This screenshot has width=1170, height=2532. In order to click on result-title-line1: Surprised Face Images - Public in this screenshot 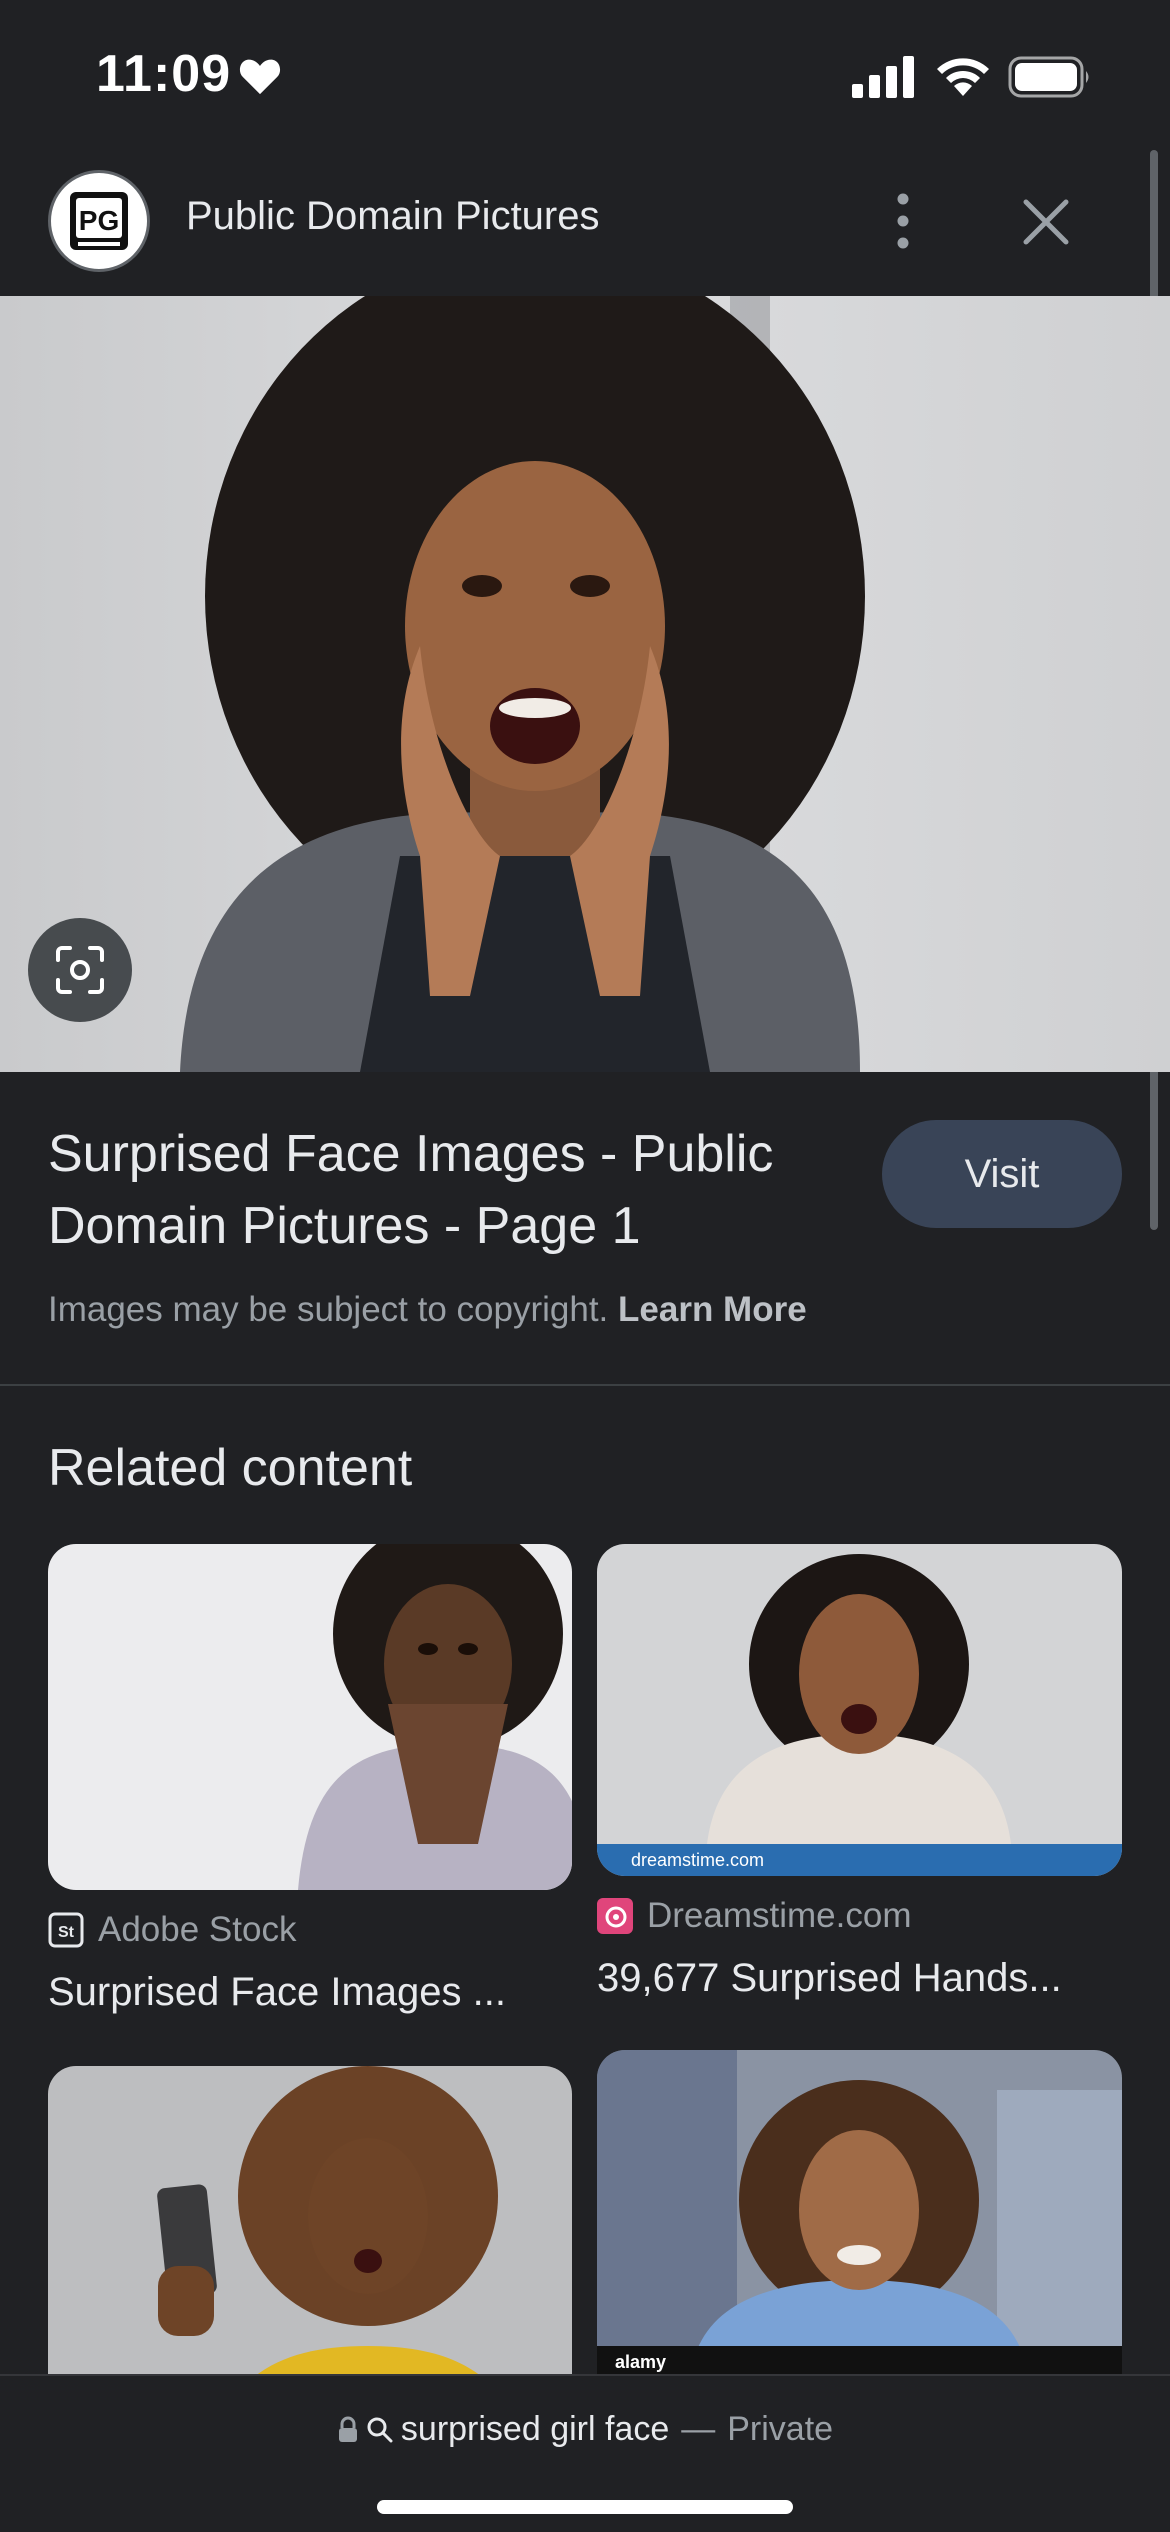, I will do `click(411, 1154)`.